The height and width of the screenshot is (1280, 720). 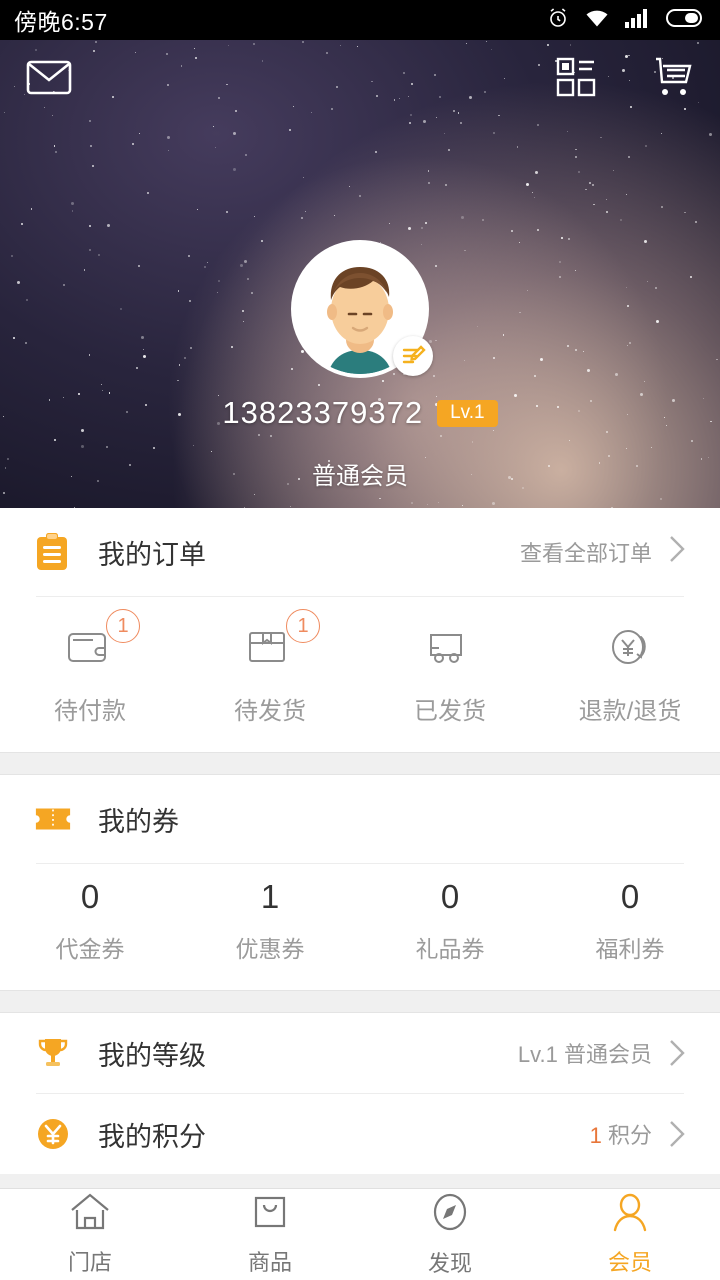 I want to click on order-status-unshipped: 1 待发货, so click(x=270, y=674).